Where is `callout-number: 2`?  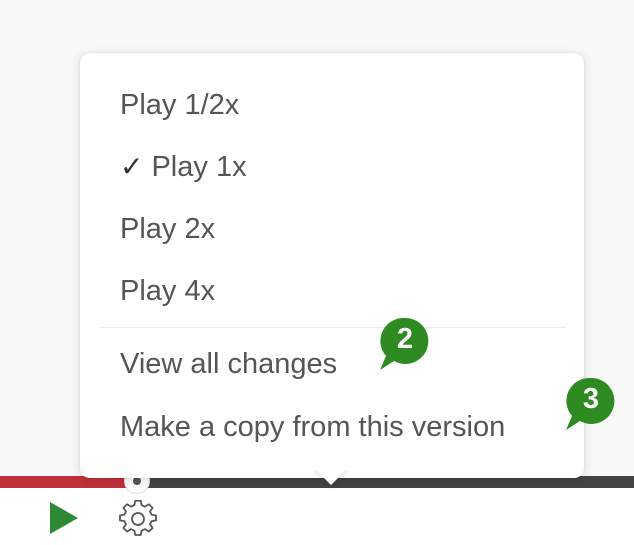
callout-number: 2 is located at coordinates (405, 338).